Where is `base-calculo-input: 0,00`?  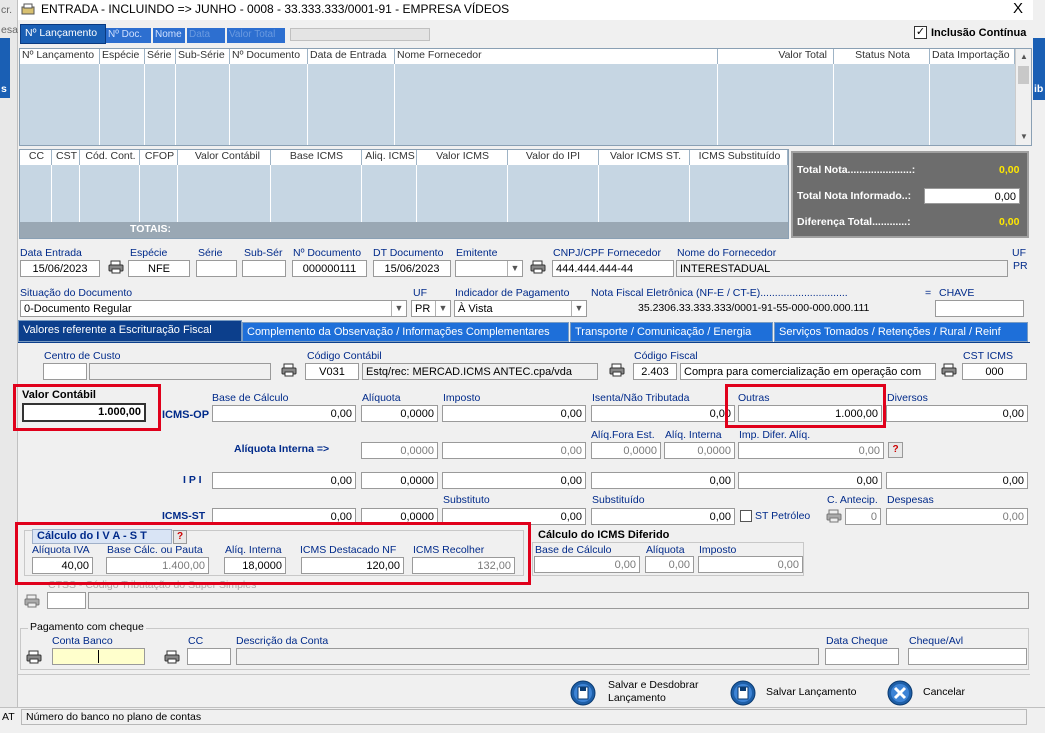
base-calculo-input: 0,00 is located at coordinates (284, 413).